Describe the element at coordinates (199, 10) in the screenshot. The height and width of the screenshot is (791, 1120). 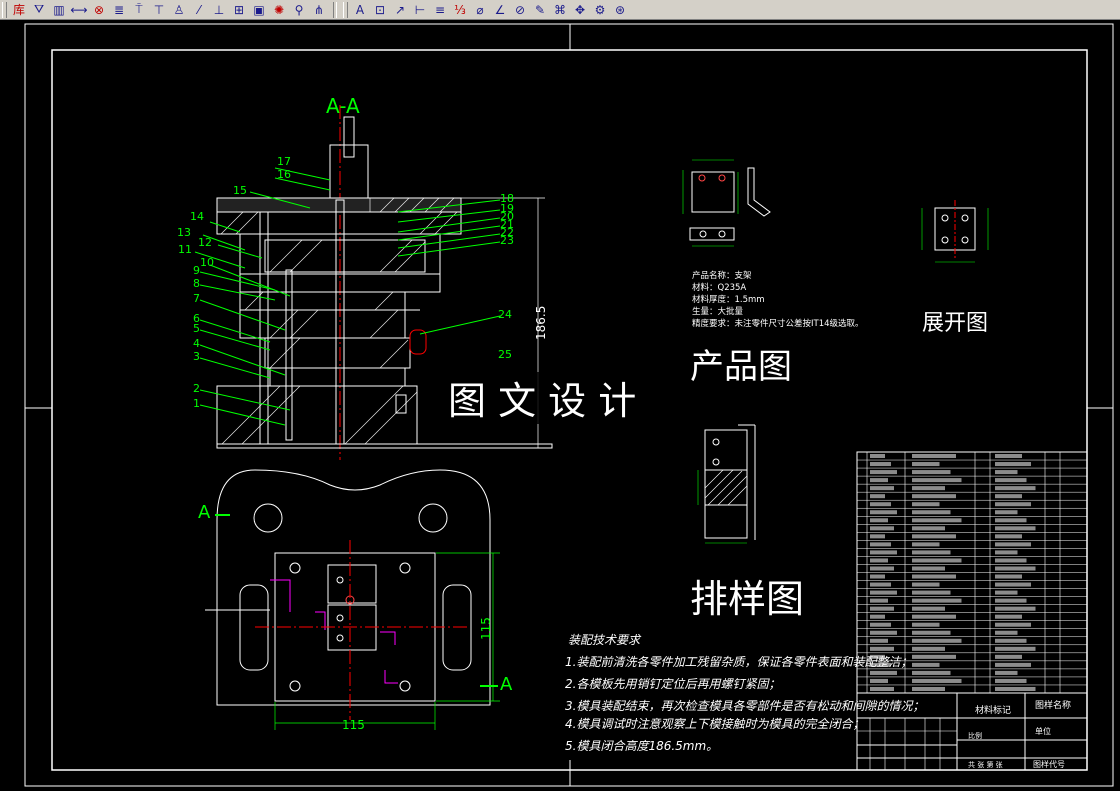
I see `wedge-icon: ⁄` at that location.